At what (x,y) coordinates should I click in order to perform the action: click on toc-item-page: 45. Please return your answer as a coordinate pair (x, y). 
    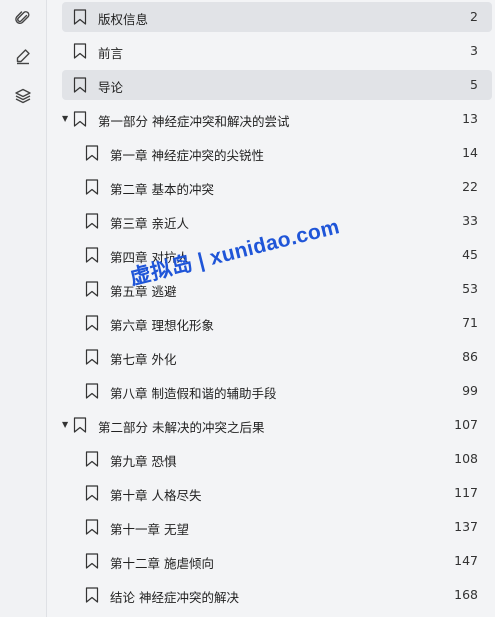
    Looking at the image, I should click on (470, 254).